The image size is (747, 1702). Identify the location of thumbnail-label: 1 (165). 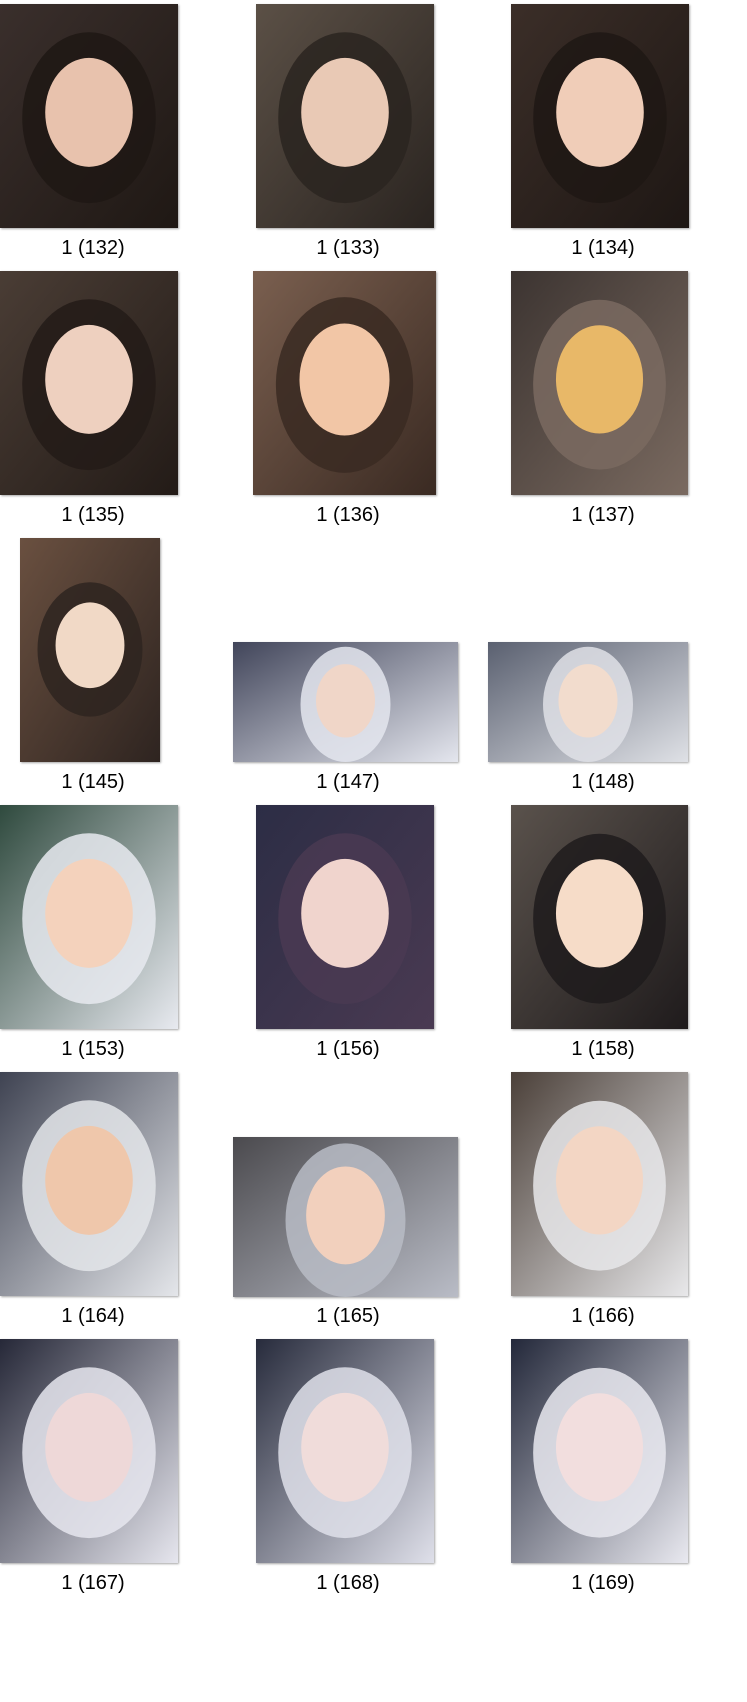
(348, 1316).